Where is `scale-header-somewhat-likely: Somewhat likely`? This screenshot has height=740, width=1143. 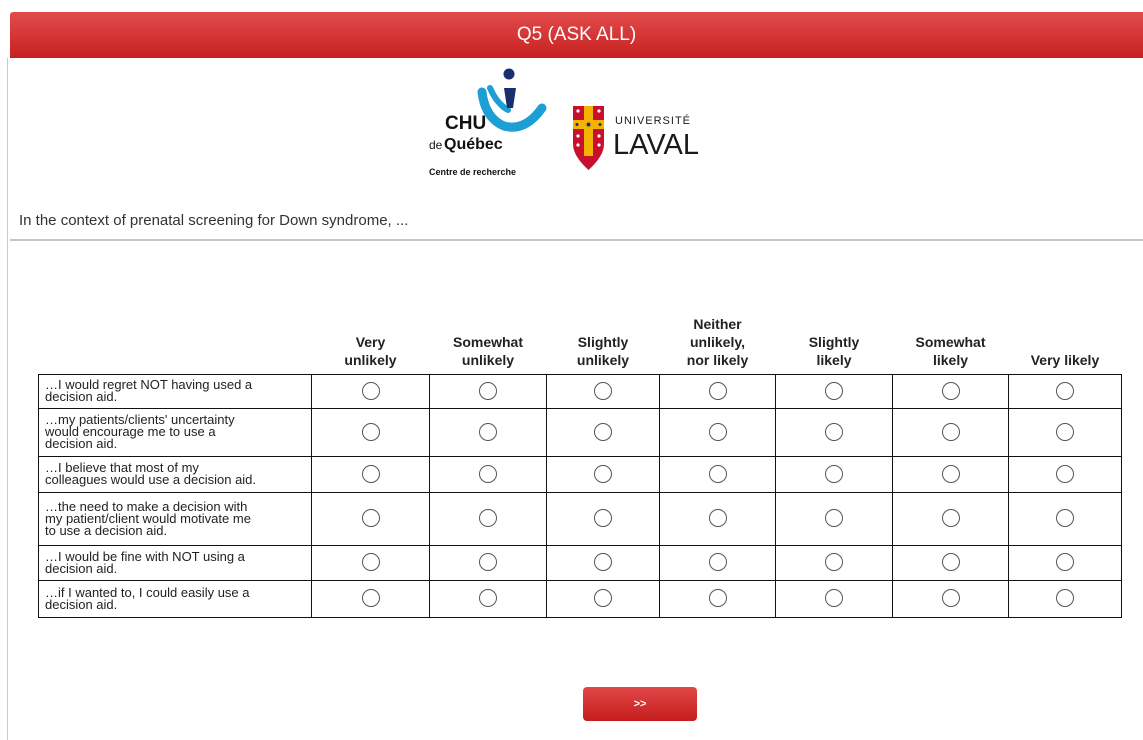
scale-header-somewhat-likely: Somewhat likely is located at coordinates (950, 350).